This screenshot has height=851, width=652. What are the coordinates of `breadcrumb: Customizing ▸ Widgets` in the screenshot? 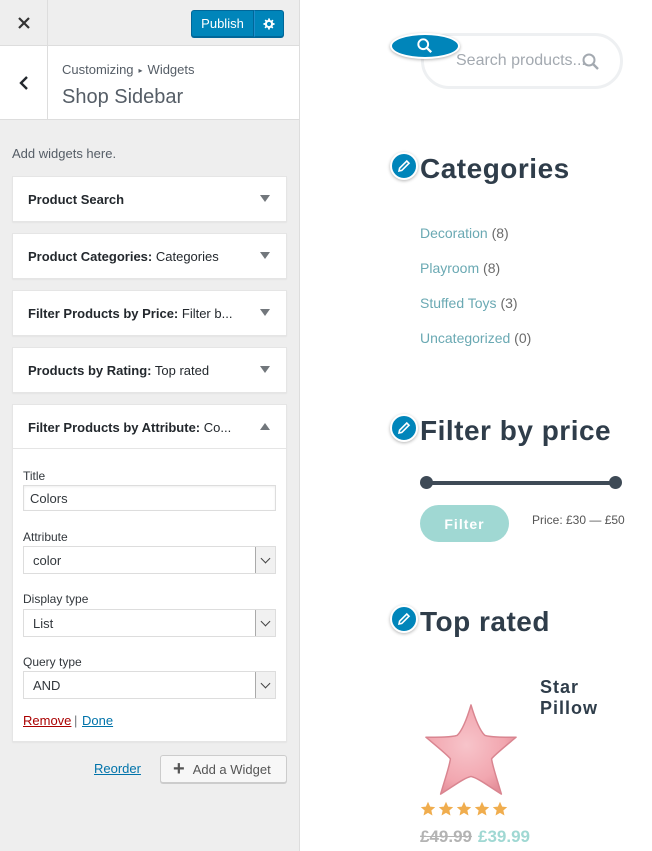 It's located at (128, 69).